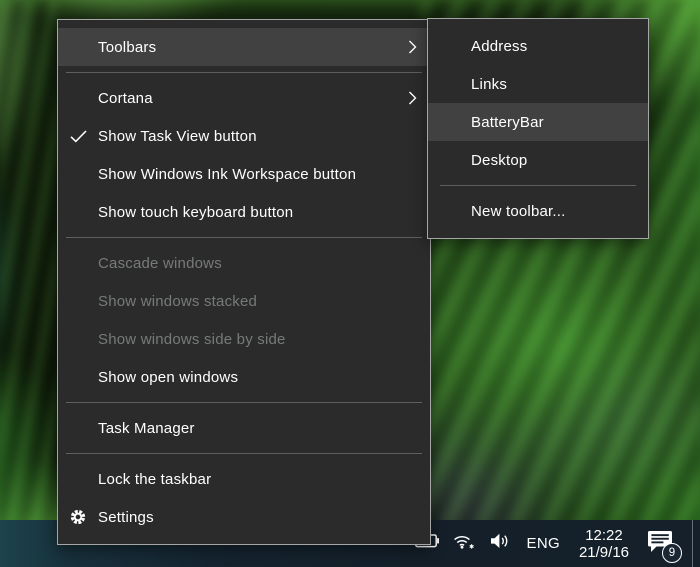 This screenshot has width=700, height=567. I want to click on action-center-button: 9, so click(661, 543).